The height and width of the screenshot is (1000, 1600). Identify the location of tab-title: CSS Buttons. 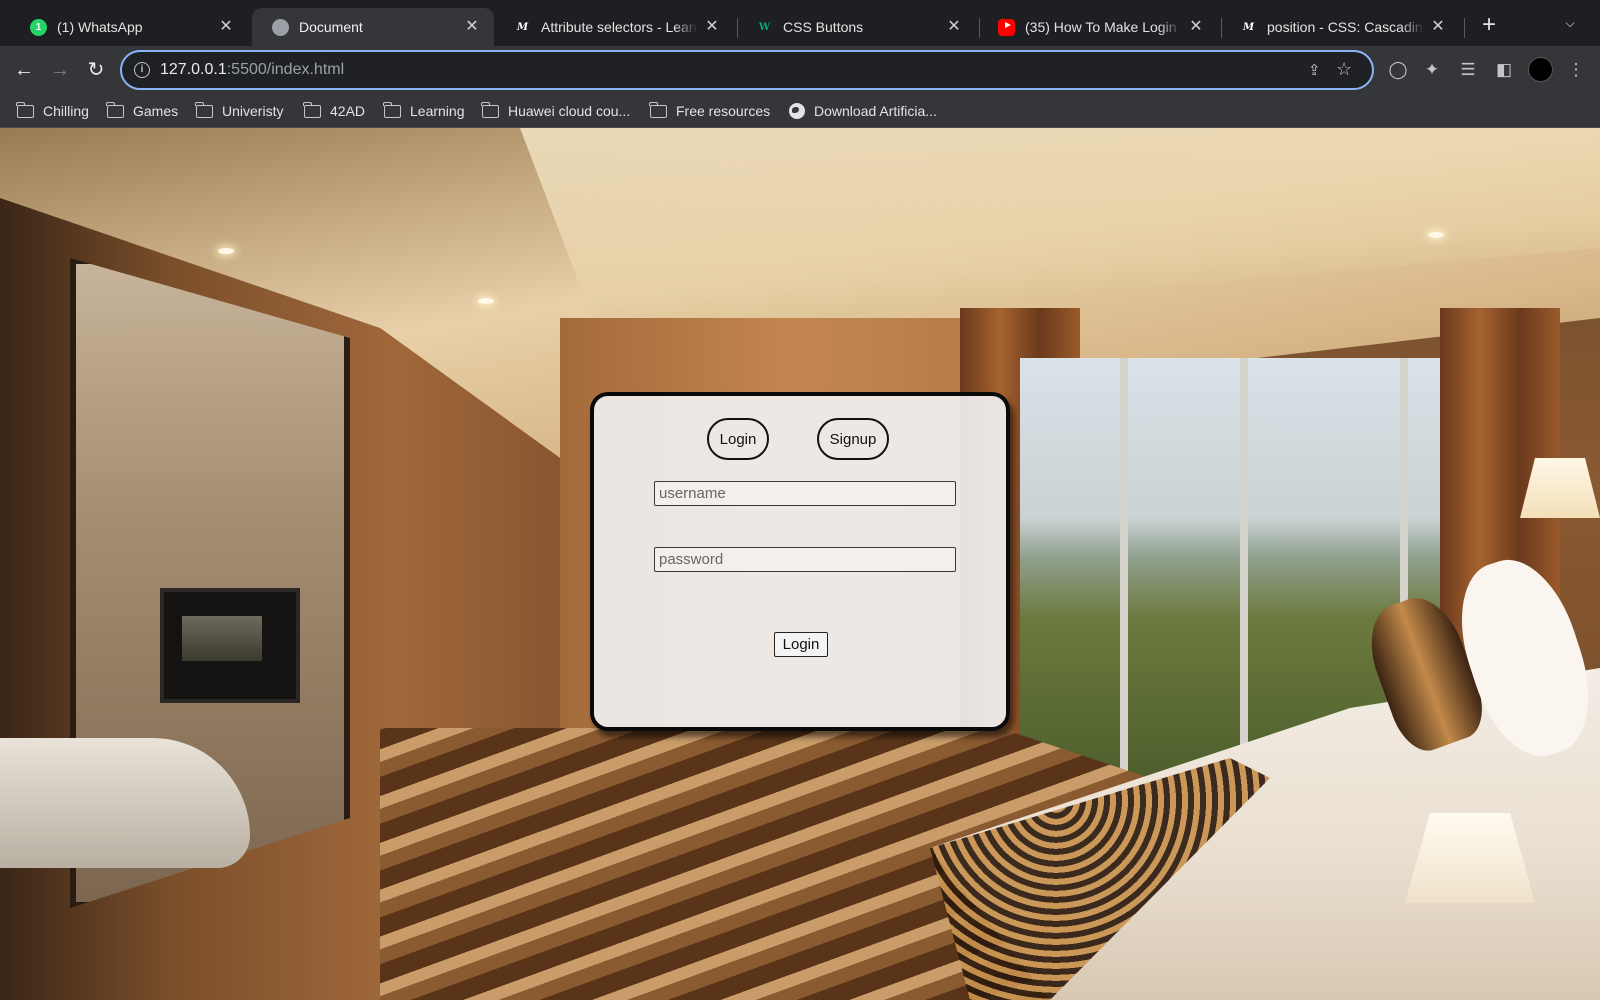
(823, 27).